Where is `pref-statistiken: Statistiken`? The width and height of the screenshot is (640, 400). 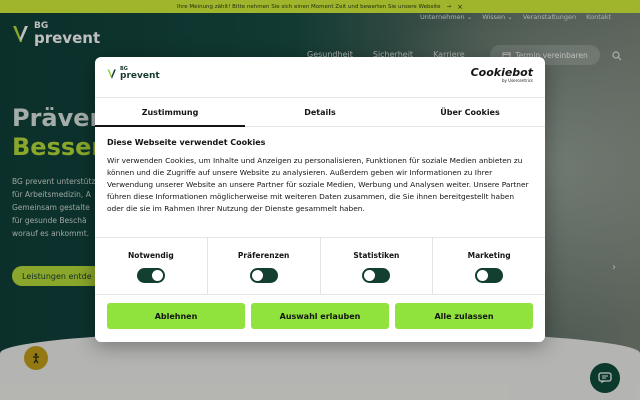 pref-statistiken: Statistiken is located at coordinates (377, 266).